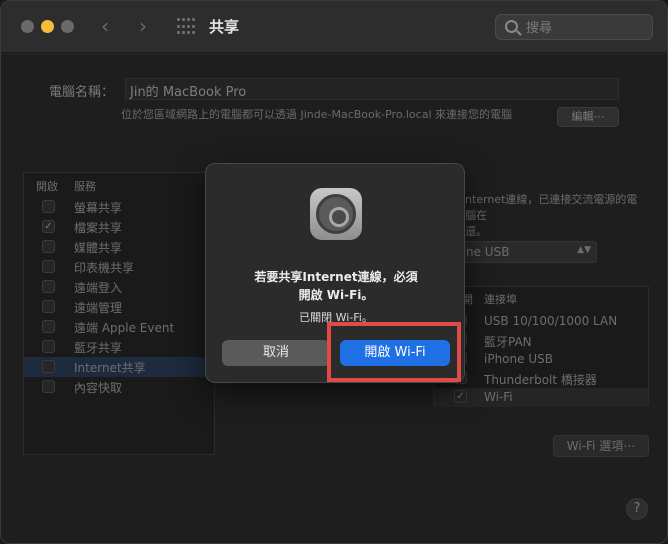  Describe the element at coordinates (372, 89) in the screenshot. I see `computer-name-field: Jin的 MacBook Pro` at that location.